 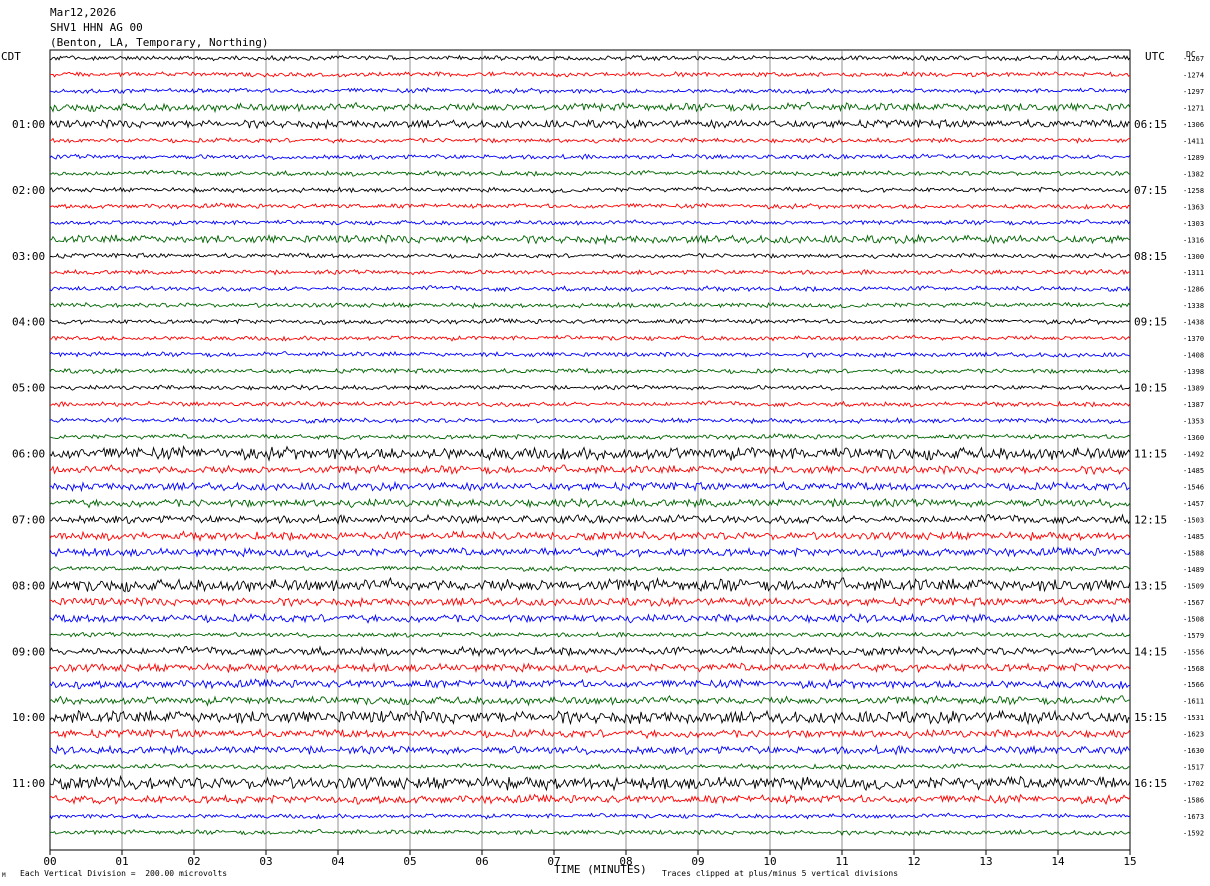 I want to click on dc-value-label: -1586, so click(x=1193, y=801).